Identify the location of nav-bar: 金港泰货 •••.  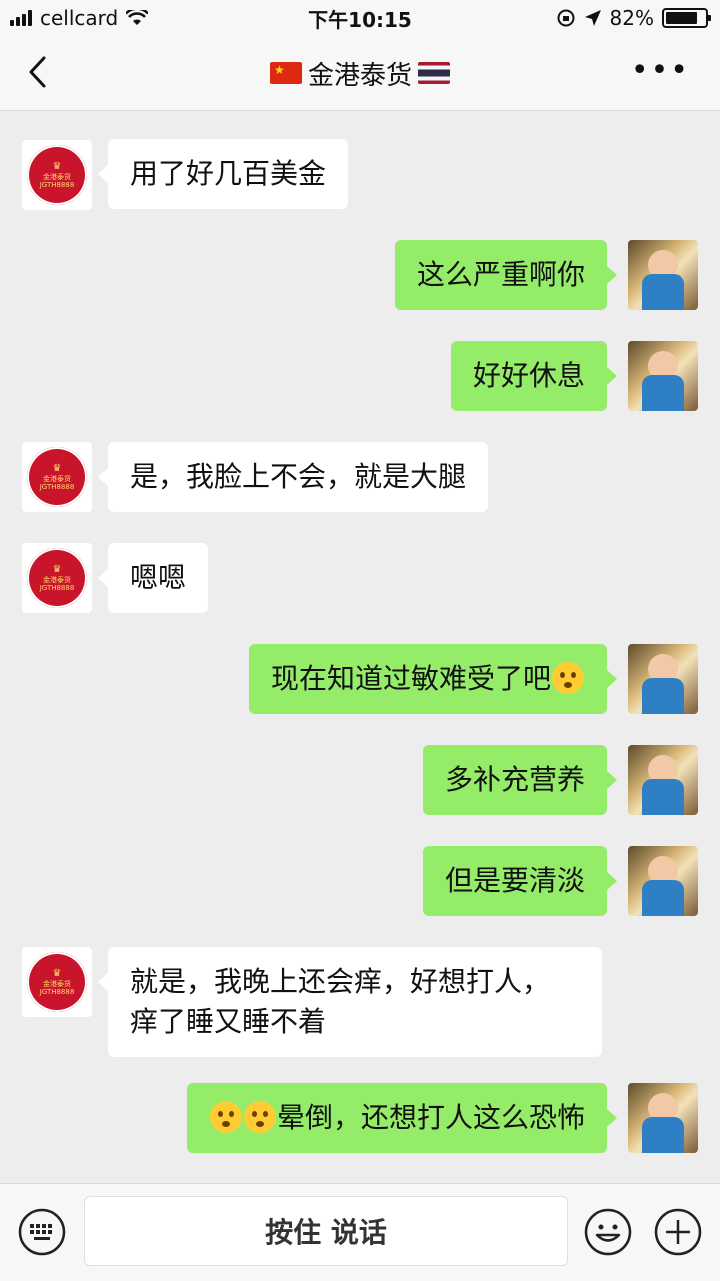
(360, 73).